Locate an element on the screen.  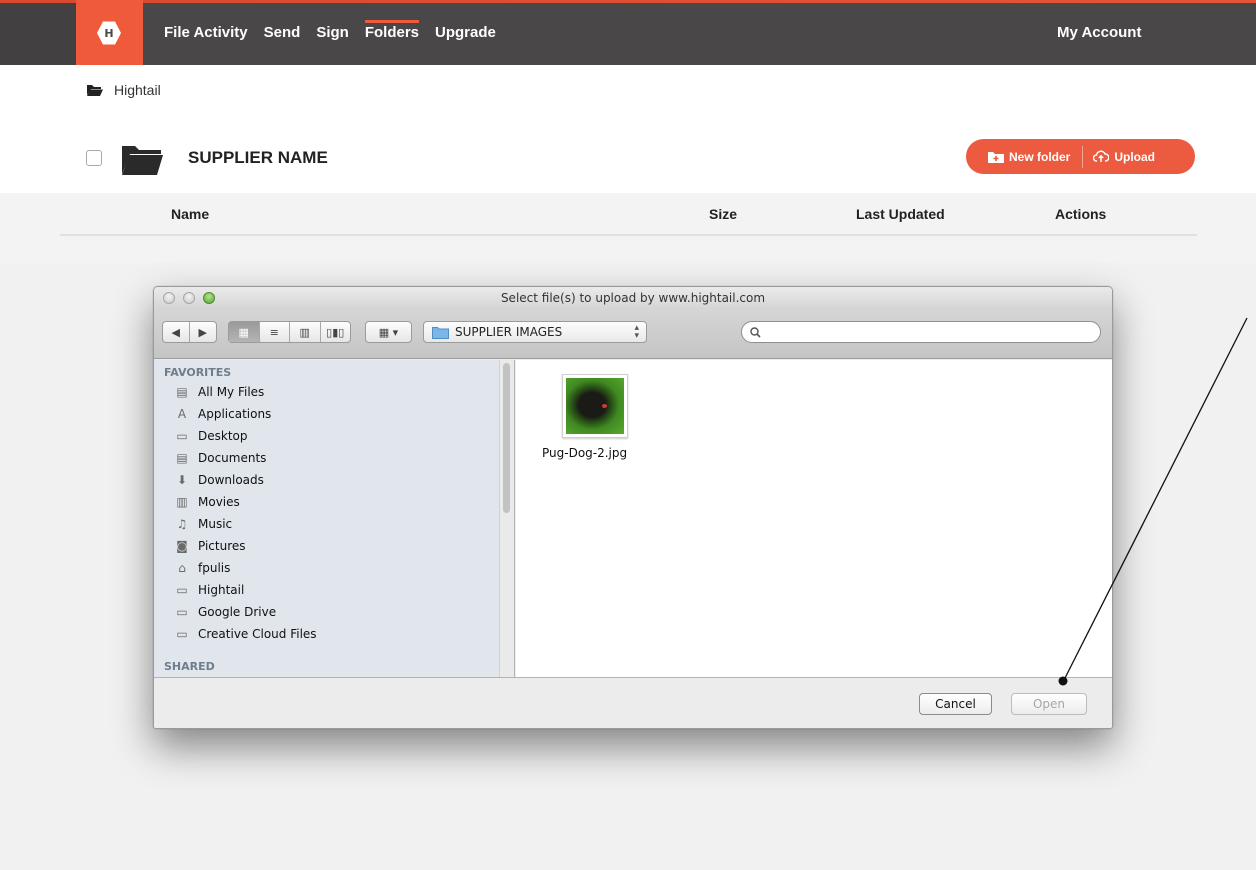
sidebar-item-google-drive: ▭ Google Drive is located at coordinates (225, 612).